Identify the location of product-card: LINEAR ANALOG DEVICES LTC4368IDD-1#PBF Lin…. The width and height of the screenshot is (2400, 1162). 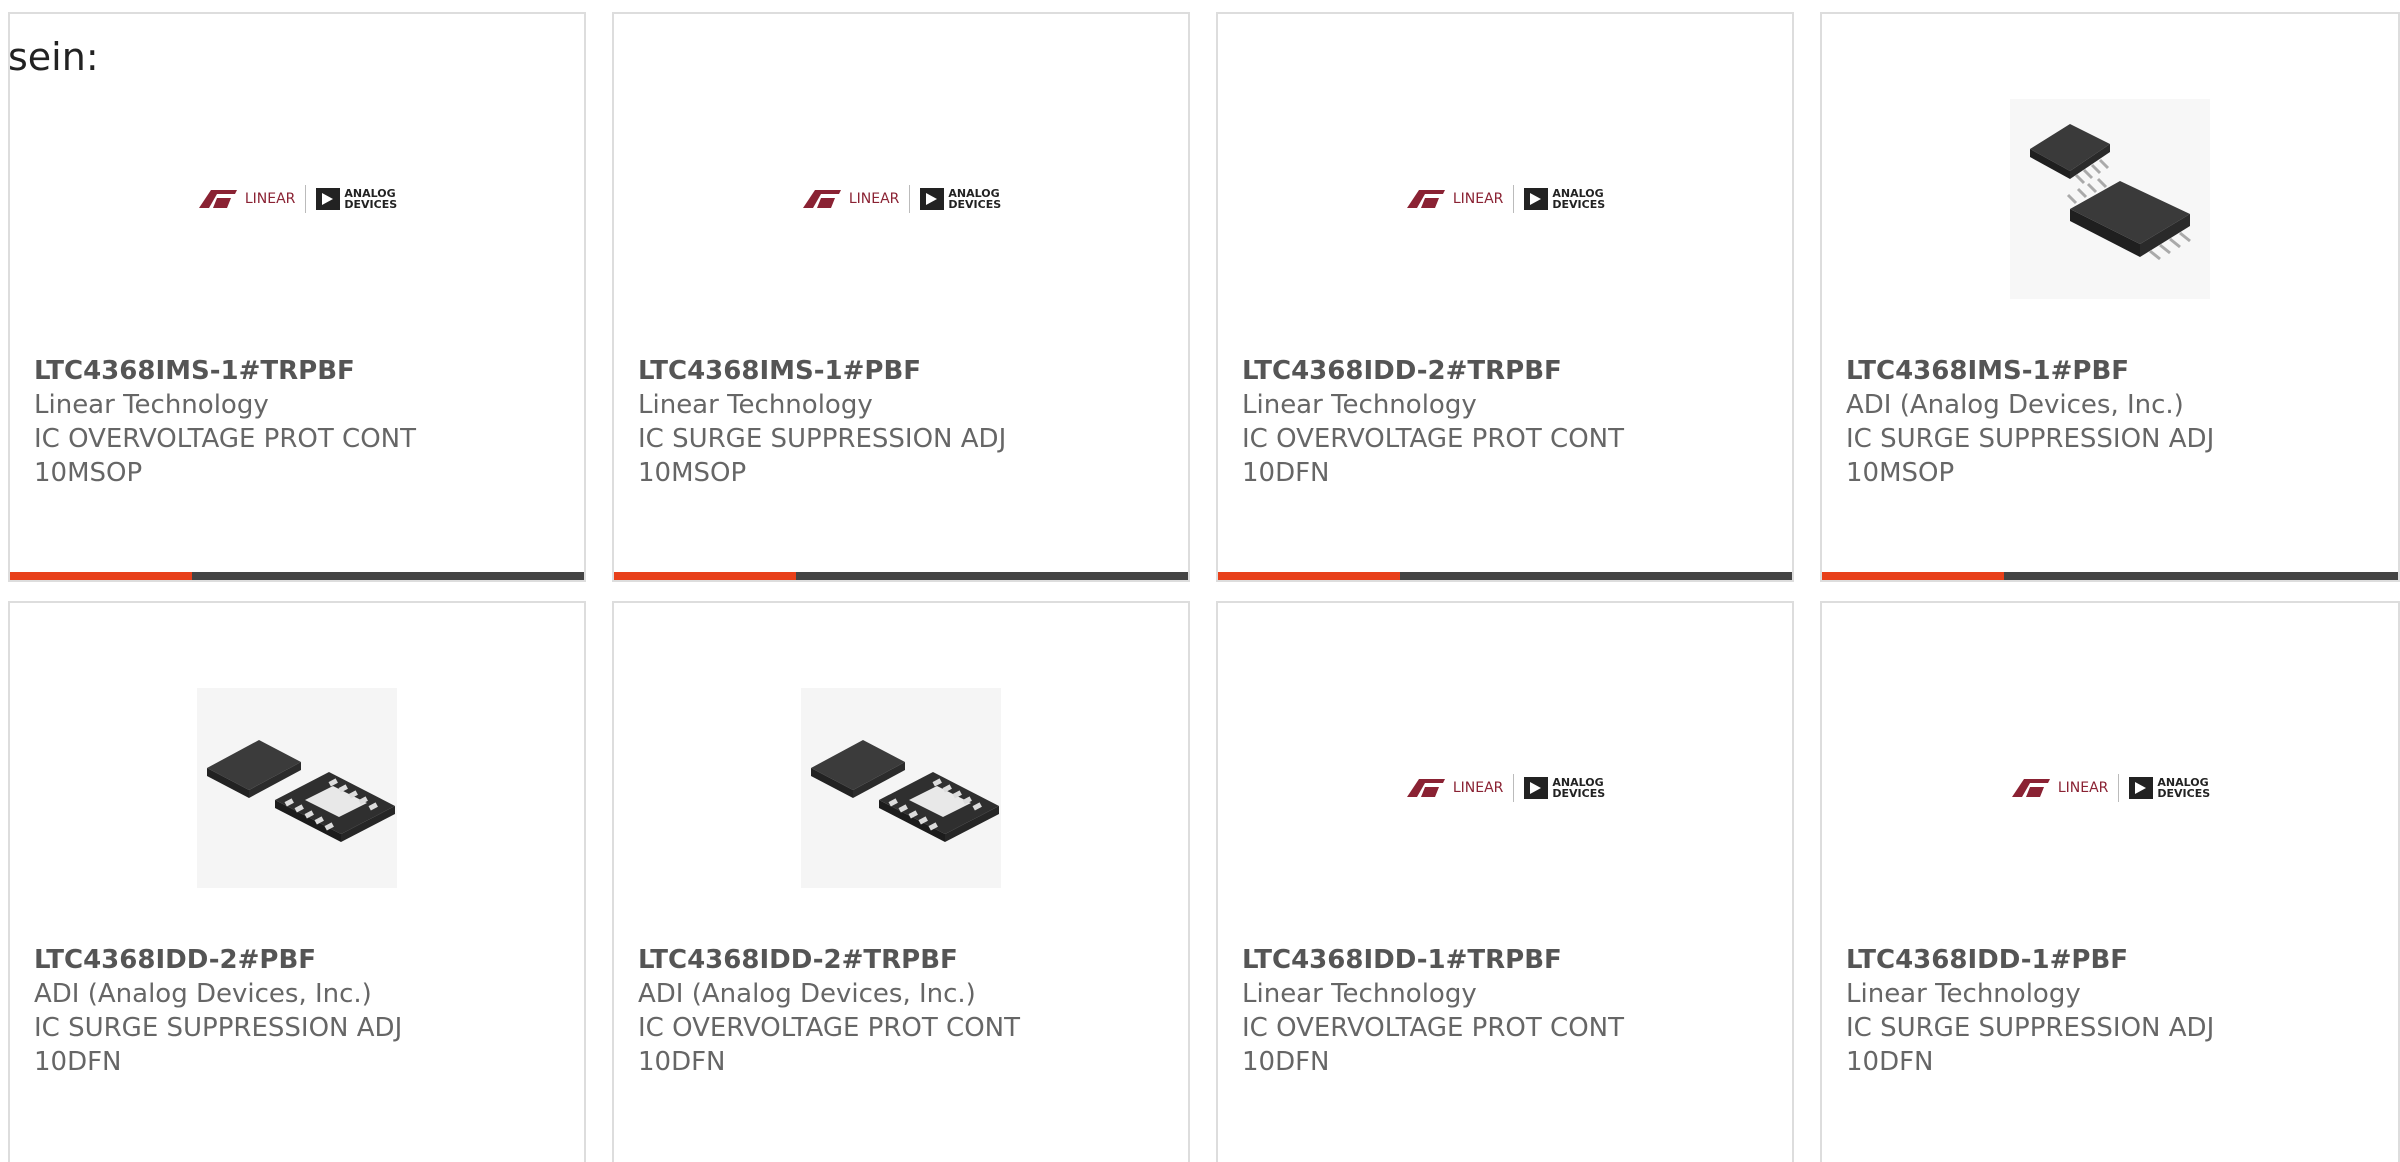
(2110, 881).